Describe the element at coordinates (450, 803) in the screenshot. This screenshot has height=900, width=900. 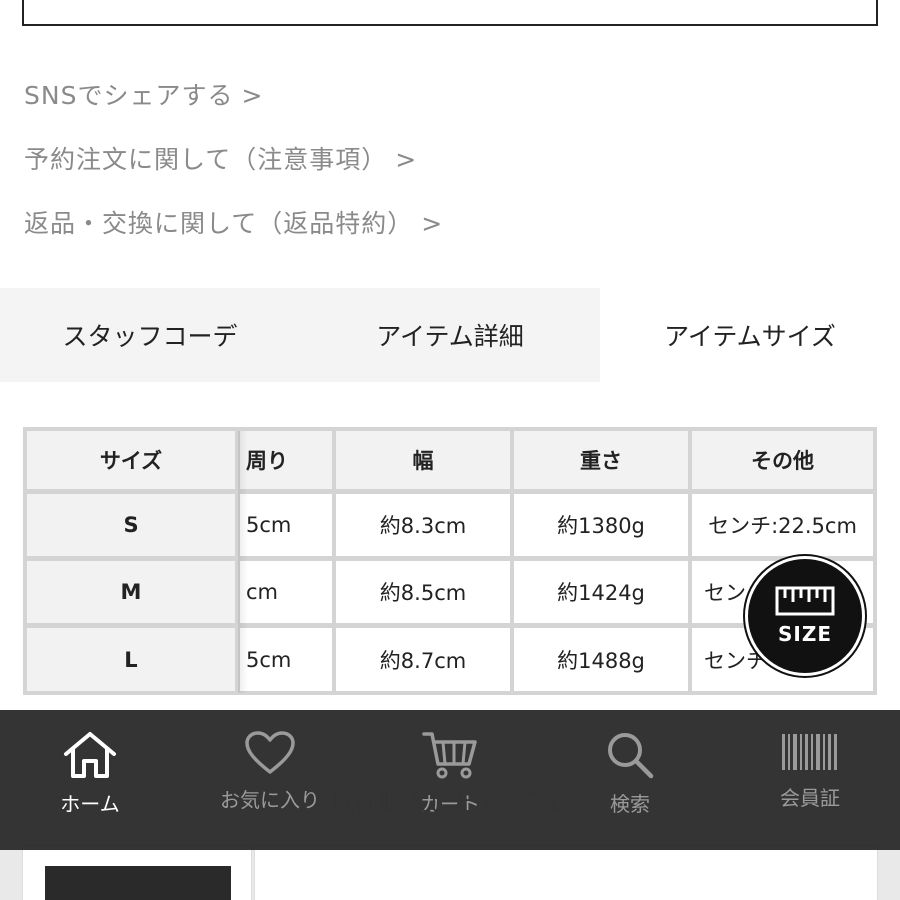
I see `previously-purchased-title: 以前購入したアイテム` at that location.